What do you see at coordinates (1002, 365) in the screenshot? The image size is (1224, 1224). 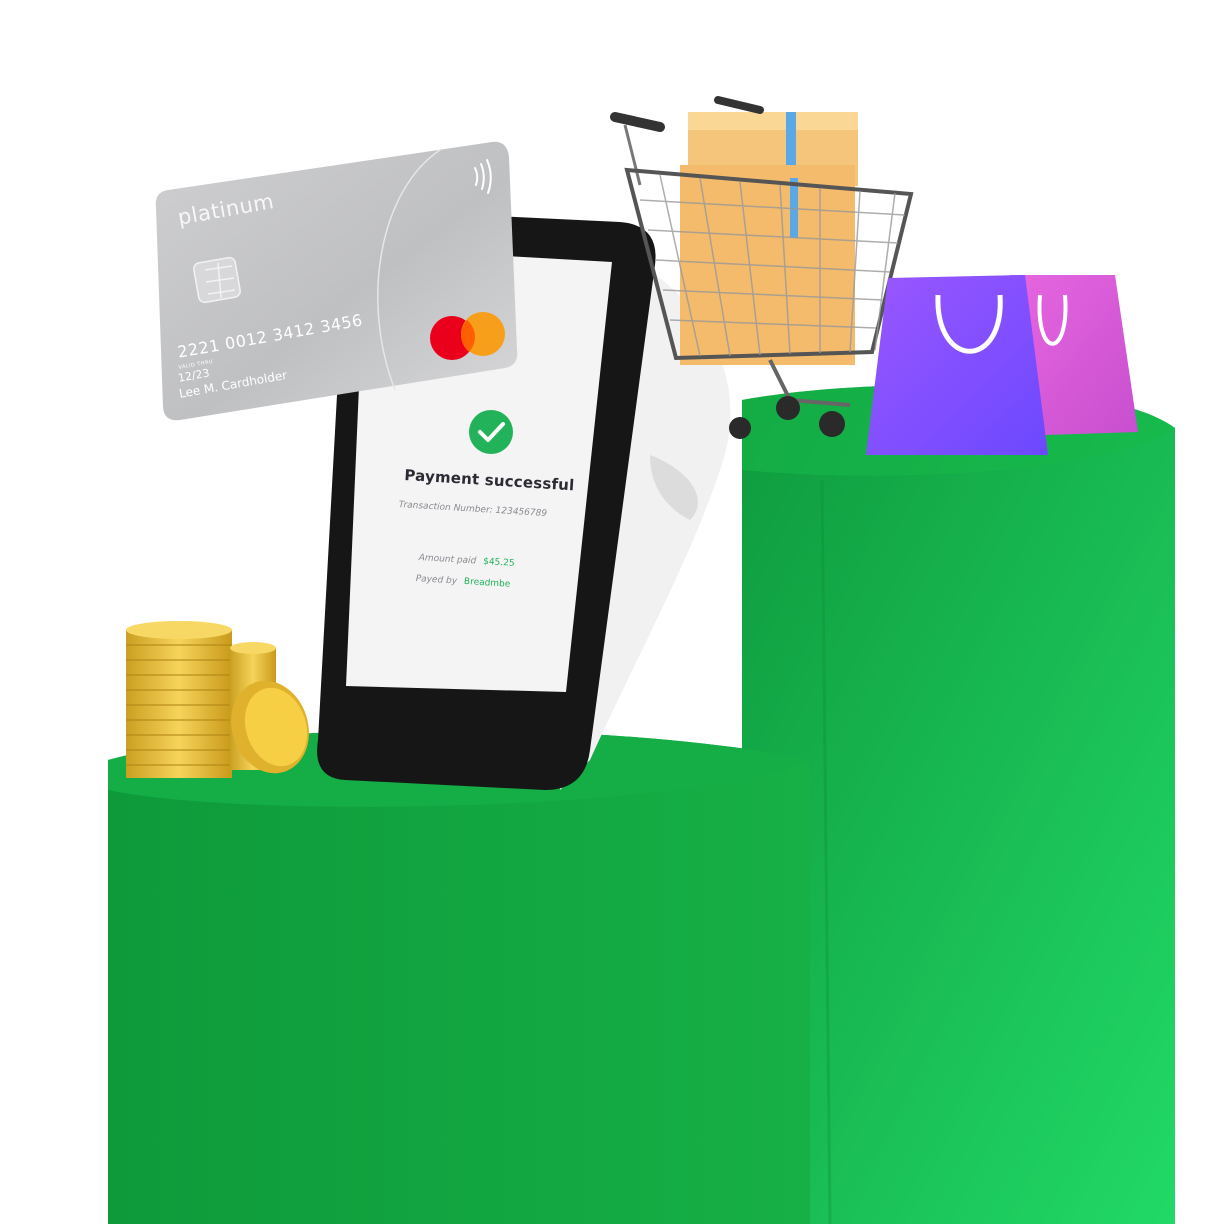 I see `shopping-bags` at bounding box center [1002, 365].